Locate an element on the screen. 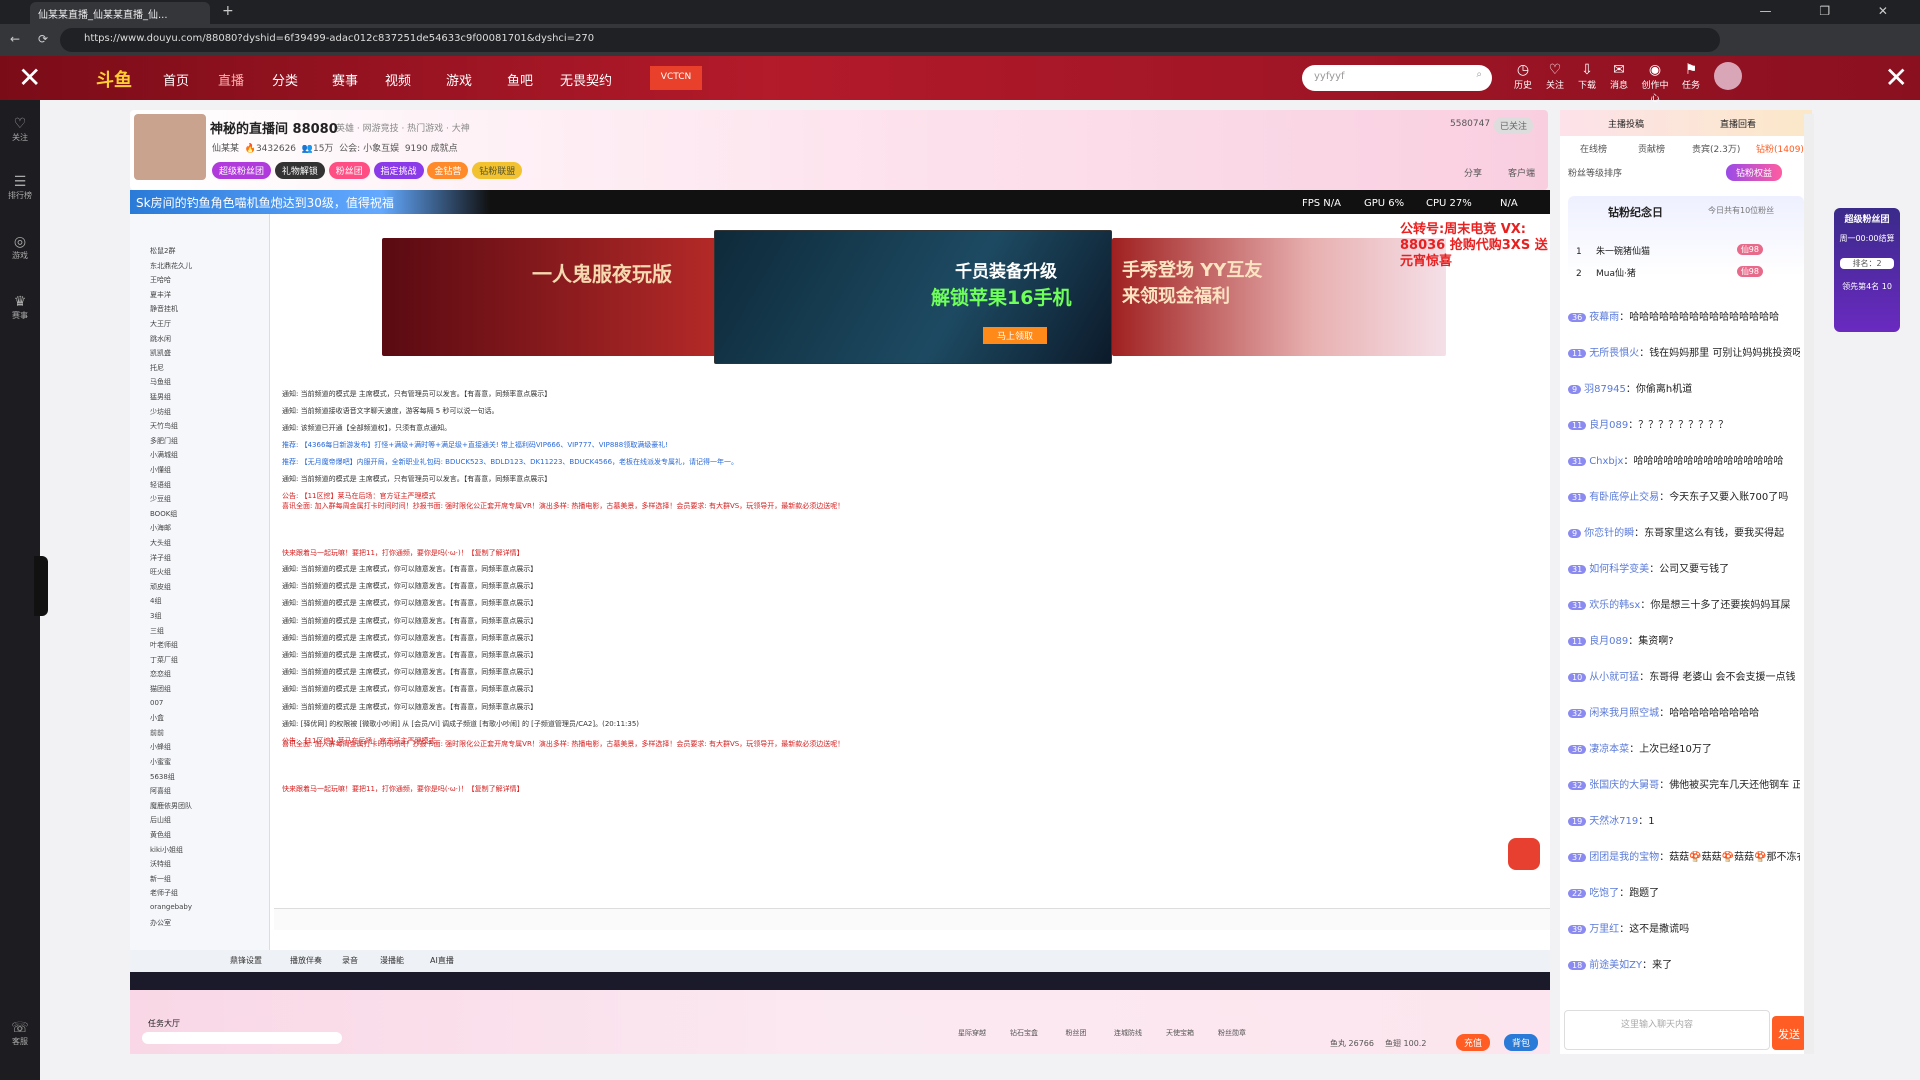 This screenshot has height=1080, width=1920. tree-item: 猫团组 is located at coordinates (160, 689).